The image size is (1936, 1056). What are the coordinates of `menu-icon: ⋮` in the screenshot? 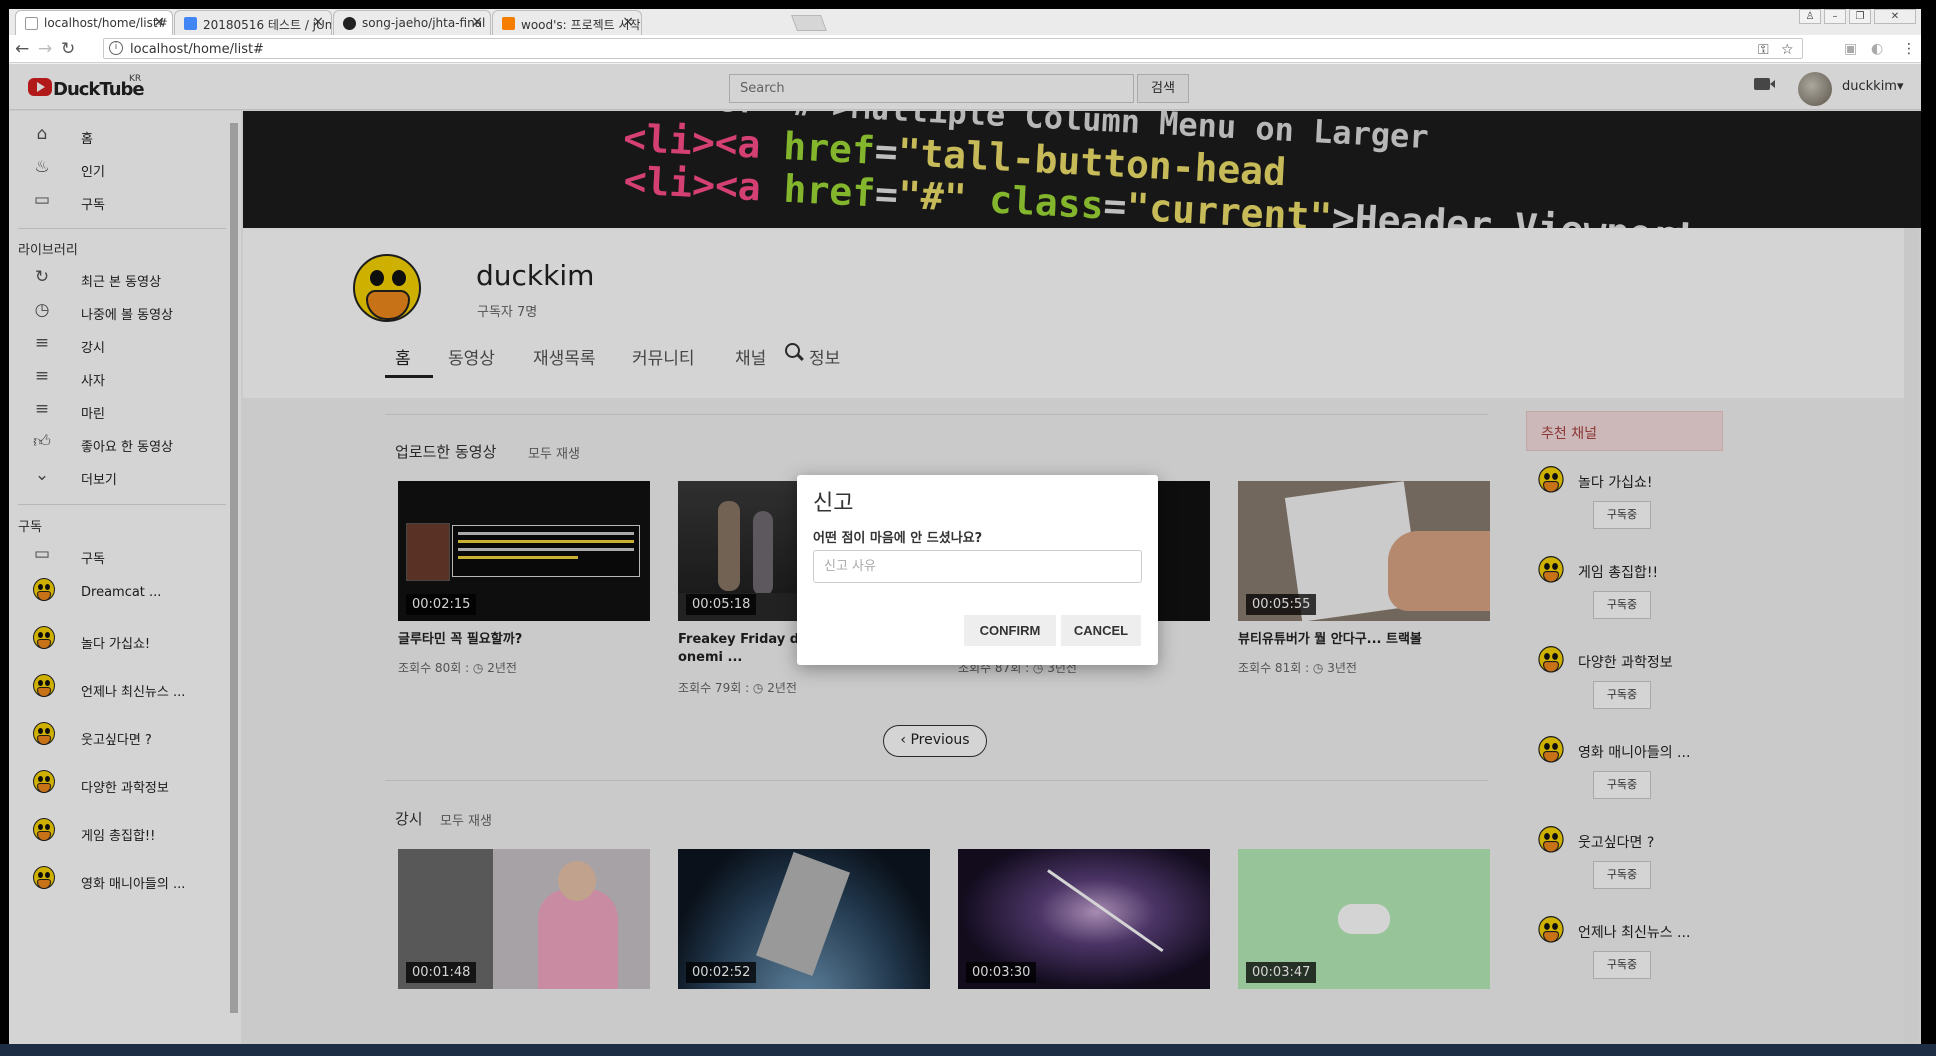 It's located at (1909, 49).